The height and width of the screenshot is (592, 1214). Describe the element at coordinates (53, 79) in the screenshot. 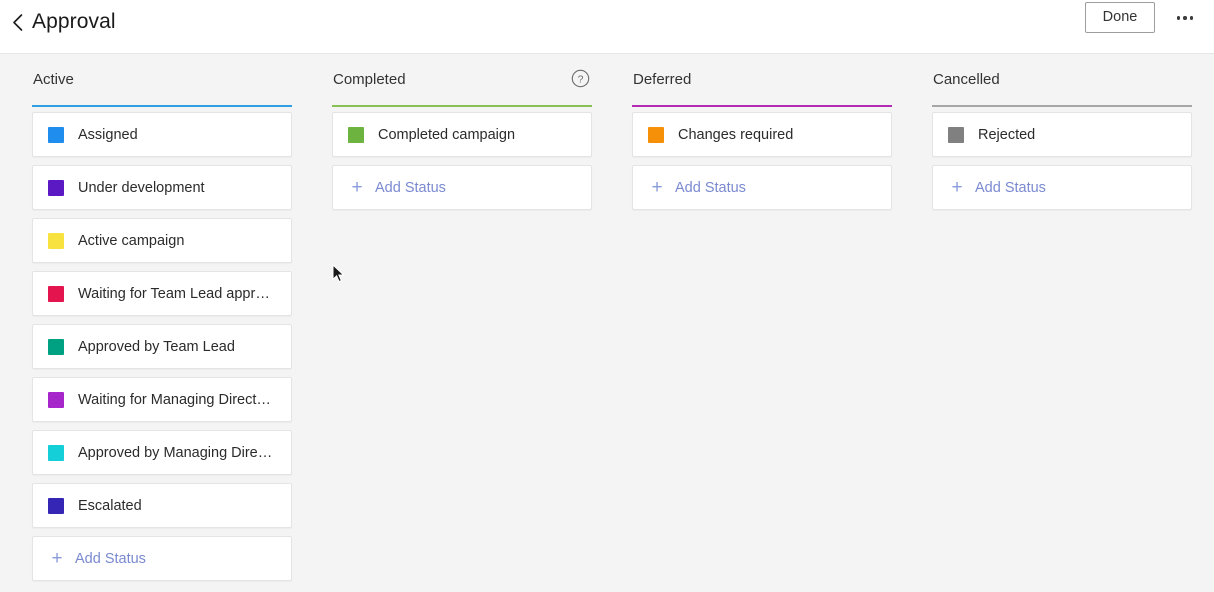

I see `column-title: Active` at that location.